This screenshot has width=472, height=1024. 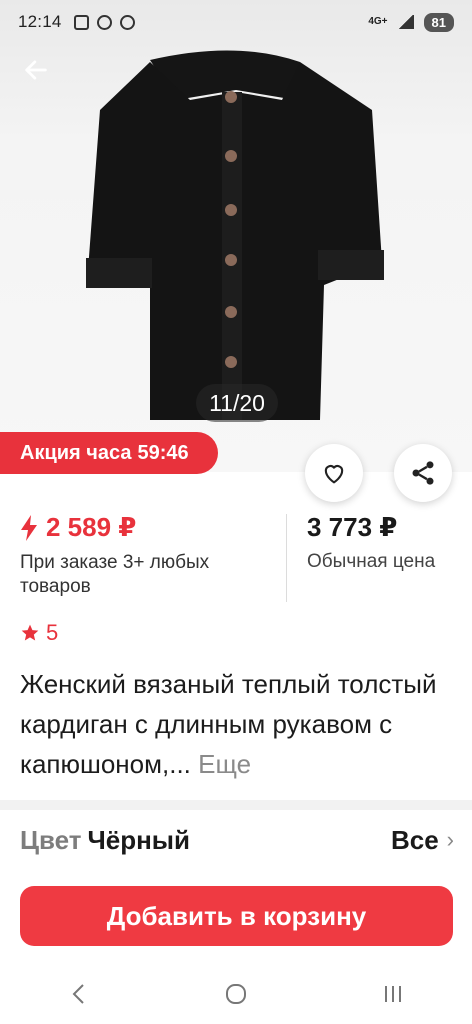 What do you see at coordinates (104, 22) in the screenshot?
I see `chrome-icon` at bounding box center [104, 22].